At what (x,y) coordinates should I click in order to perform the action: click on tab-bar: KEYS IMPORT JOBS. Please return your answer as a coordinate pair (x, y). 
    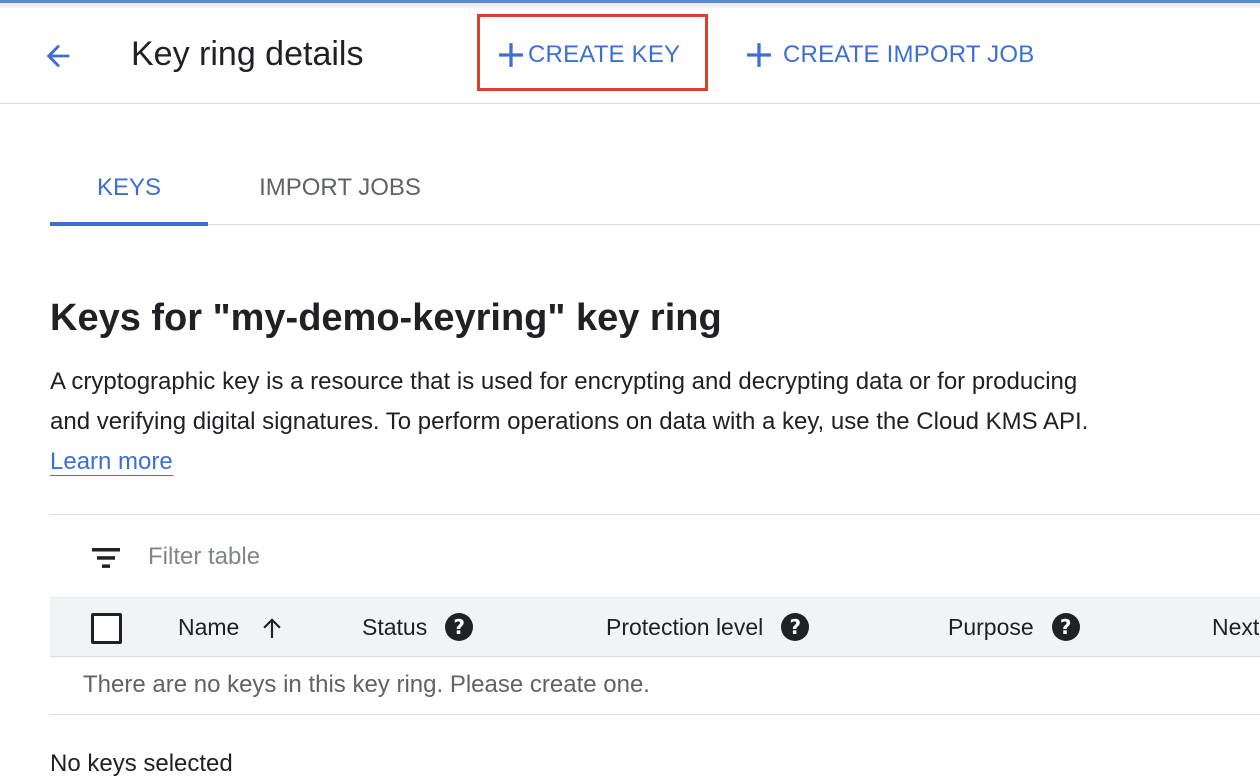
    Looking at the image, I should click on (655, 188).